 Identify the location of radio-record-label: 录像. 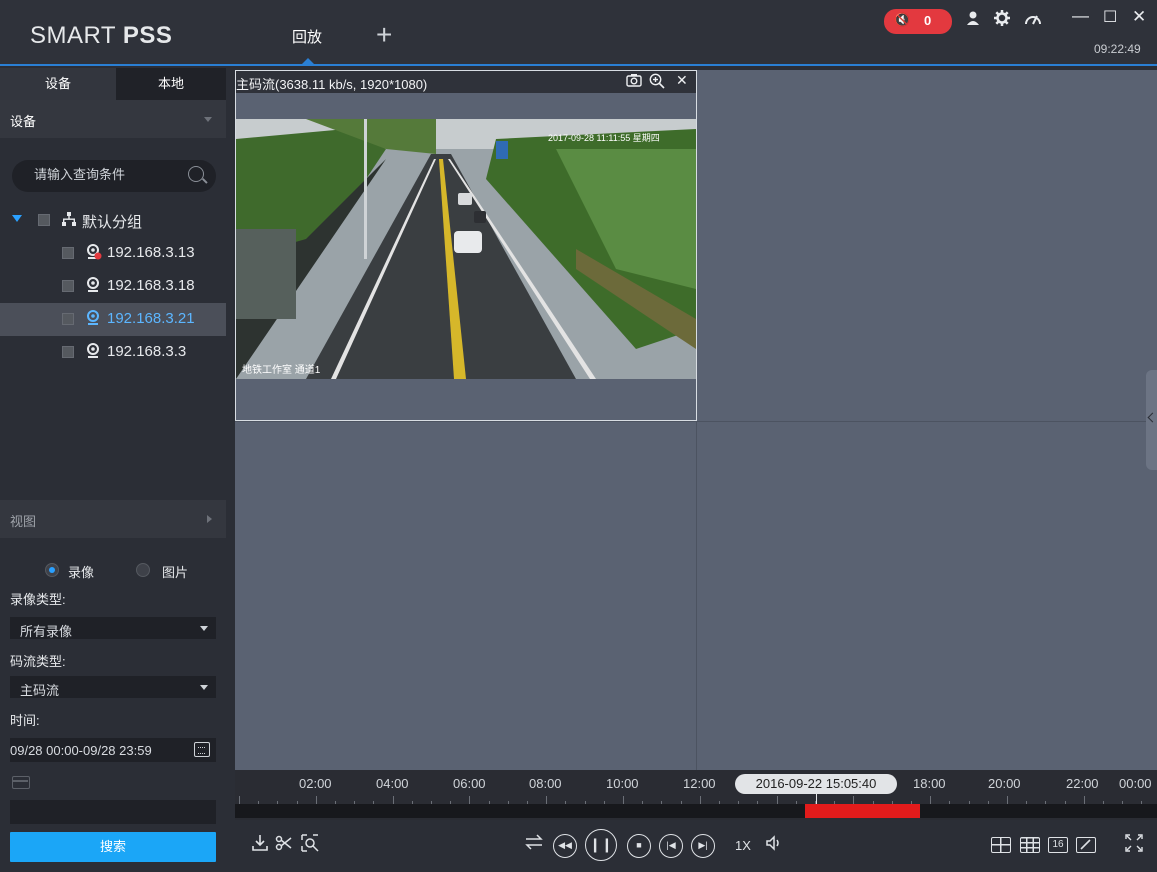
(81, 572).